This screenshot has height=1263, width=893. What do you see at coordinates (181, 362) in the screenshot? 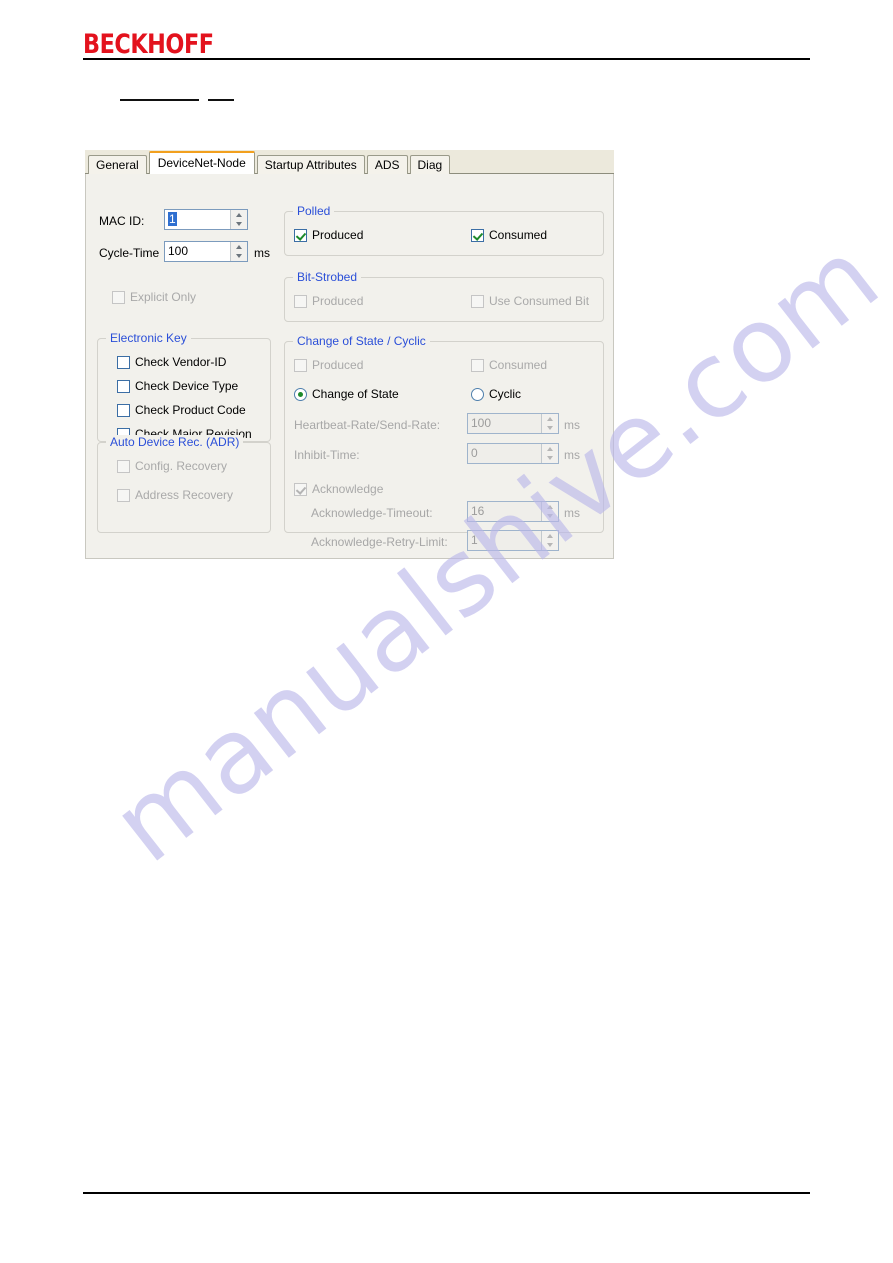
I see `check-vendor-id-label: Check Vendor-ID` at bounding box center [181, 362].